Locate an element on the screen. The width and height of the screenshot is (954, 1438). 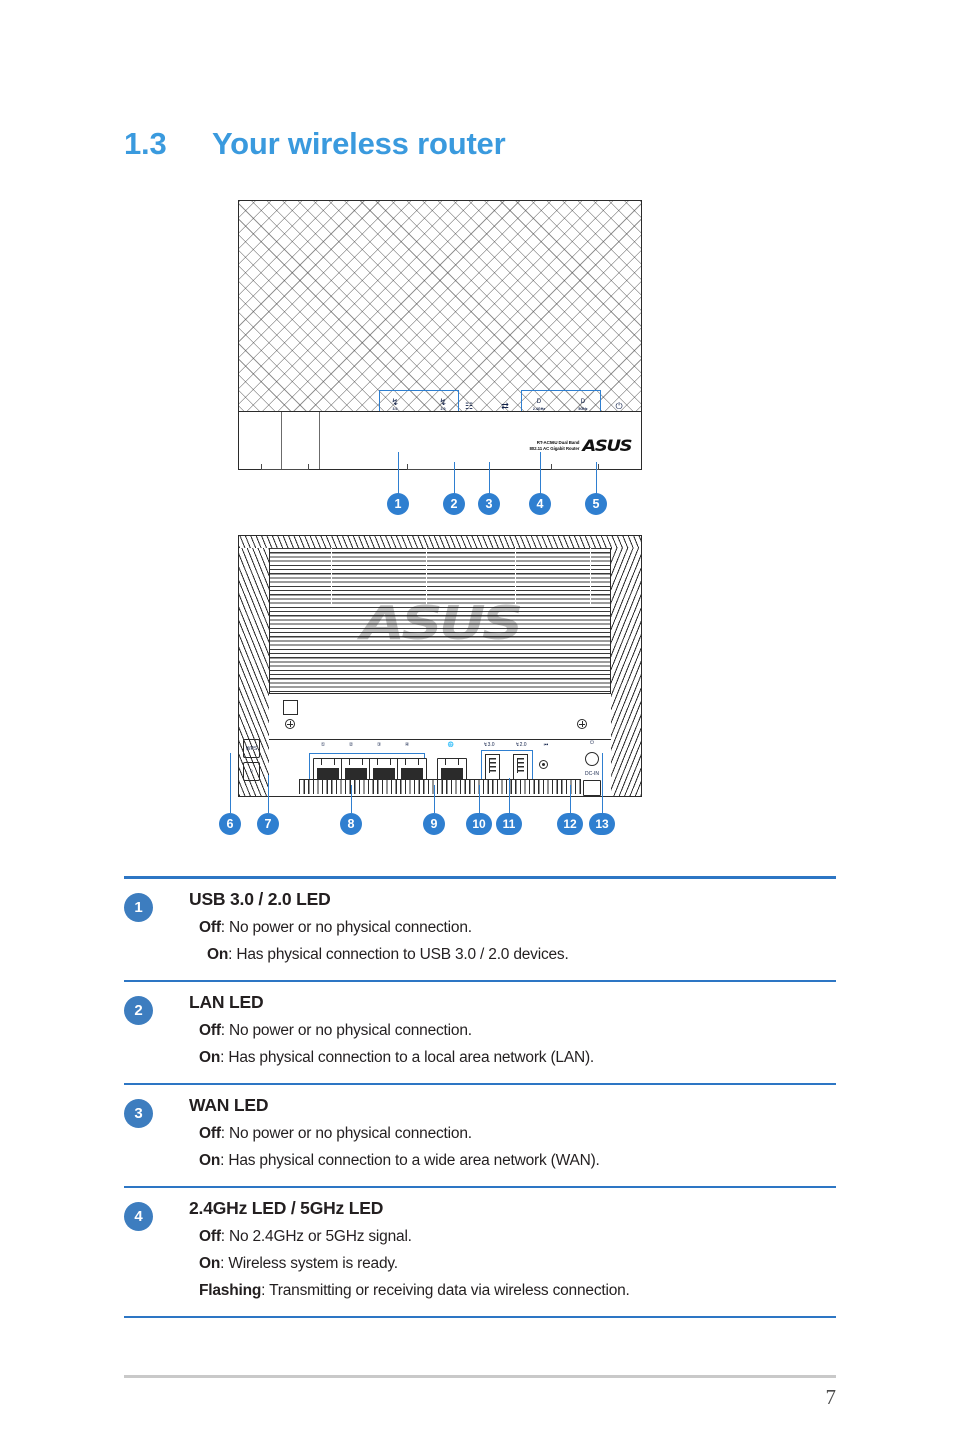
usb-2-icon: ↯ 2.0 is located at coordinates (443, 403).